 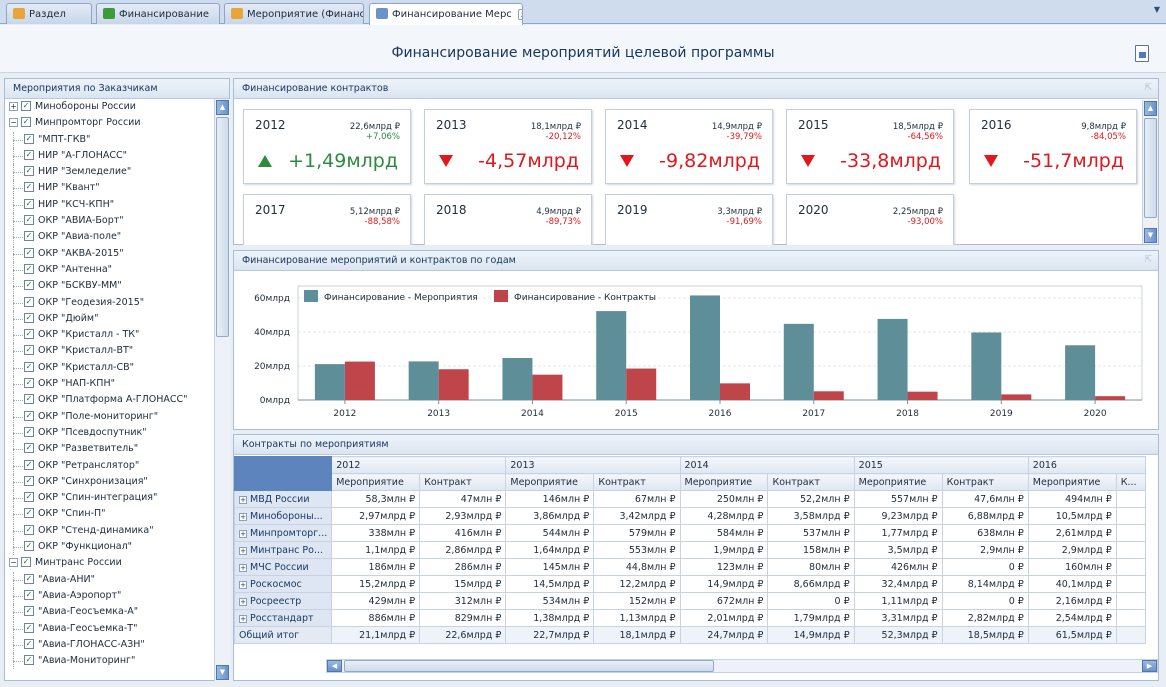 I want to click on tree-node-event: ✓ ОКР "Поле-мониторинг", so click(x=109, y=416).